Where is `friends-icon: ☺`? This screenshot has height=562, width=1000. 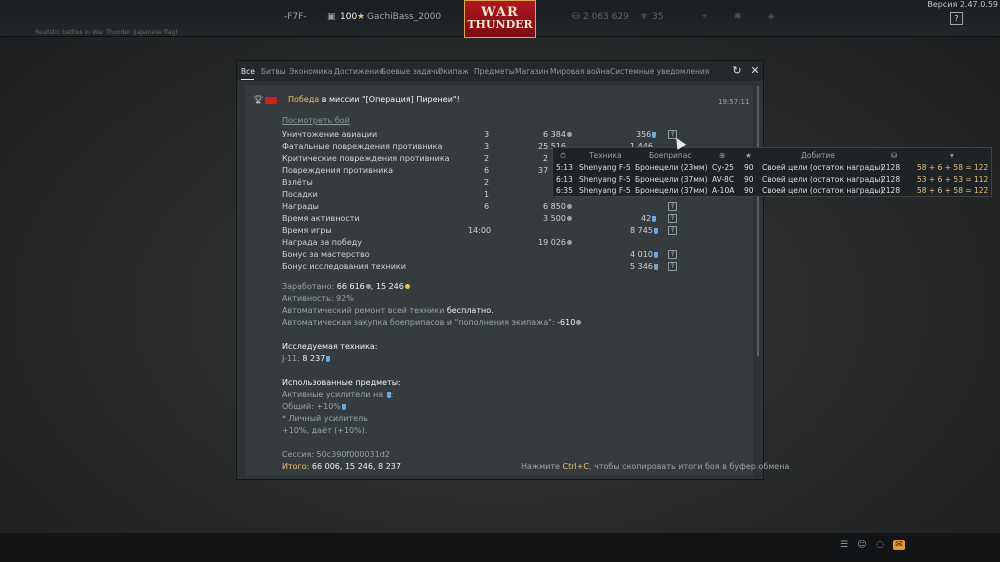
friends-icon: ☺ is located at coordinates (862, 545).